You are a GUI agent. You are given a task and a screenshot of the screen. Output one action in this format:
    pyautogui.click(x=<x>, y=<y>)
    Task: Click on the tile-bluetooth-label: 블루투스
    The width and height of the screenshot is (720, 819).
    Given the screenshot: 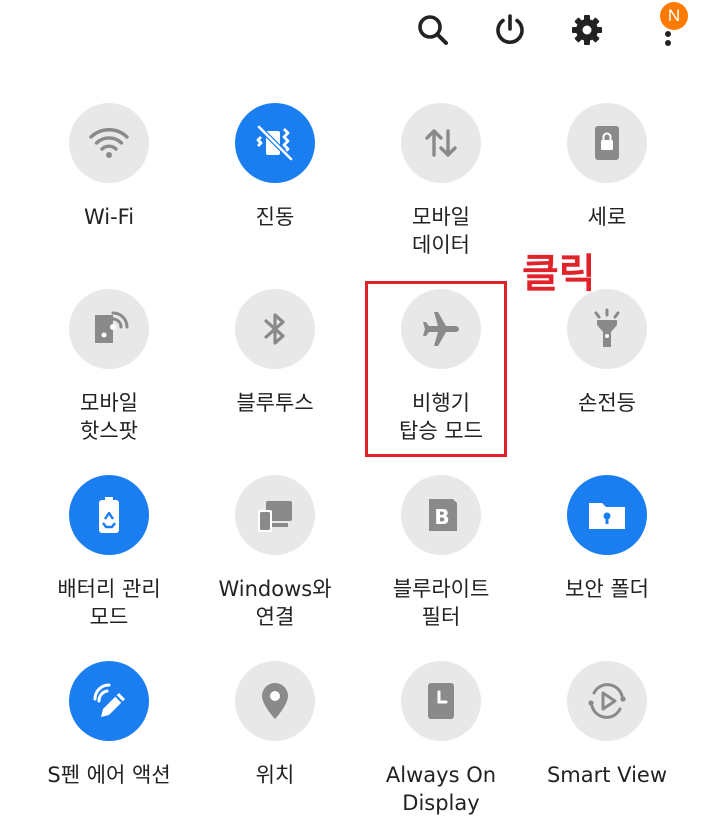 What is the action you would take?
    pyautogui.click(x=275, y=403)
    